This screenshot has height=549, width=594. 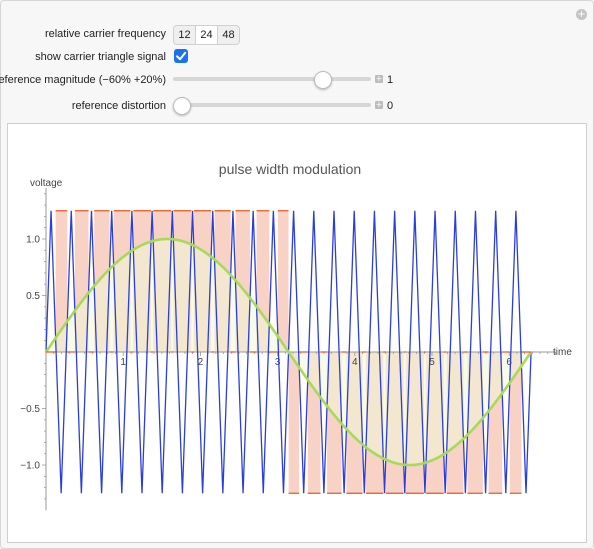 I want to click on carrier-frequency-selector: 12 24 48, so click(x=206, y=35).